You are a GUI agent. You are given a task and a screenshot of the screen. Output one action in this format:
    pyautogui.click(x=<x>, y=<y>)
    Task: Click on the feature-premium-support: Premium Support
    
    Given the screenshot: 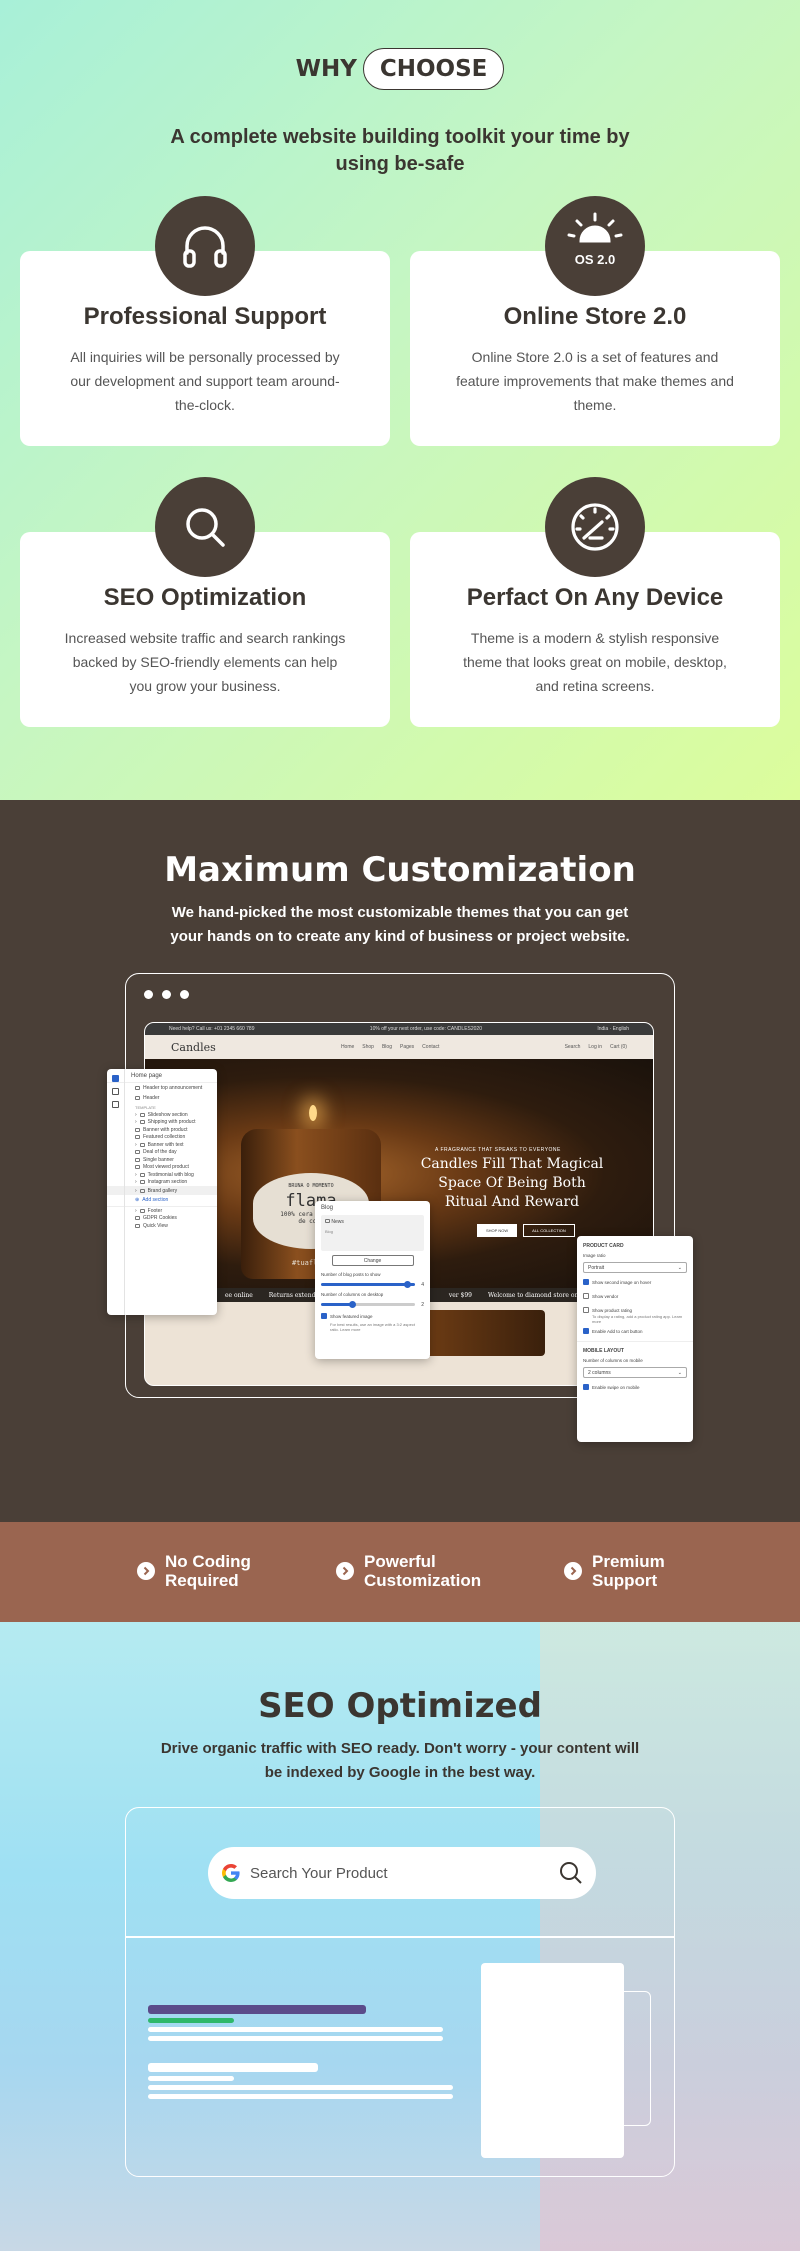 What is the action you would take?
    pyautogui.click(x=614, y=1571)
    